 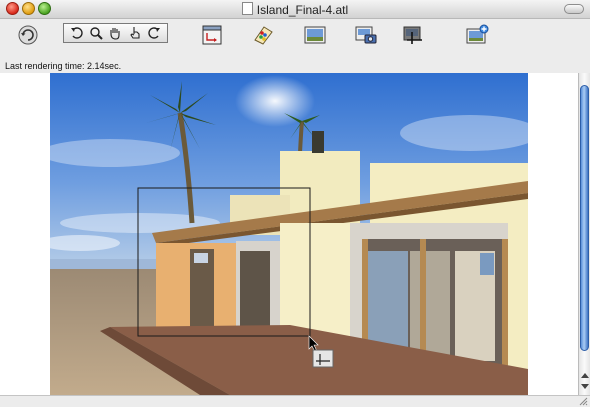 I want to click on landscape-image-icon, so click(x=315, y=35).